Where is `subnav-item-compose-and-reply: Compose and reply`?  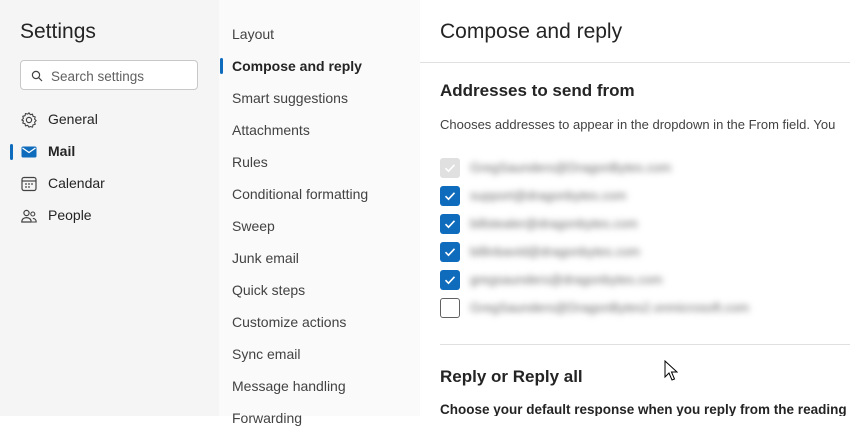
subnav-item-compose-and-reply: Compose and reply is located at coordinates (319, 66).